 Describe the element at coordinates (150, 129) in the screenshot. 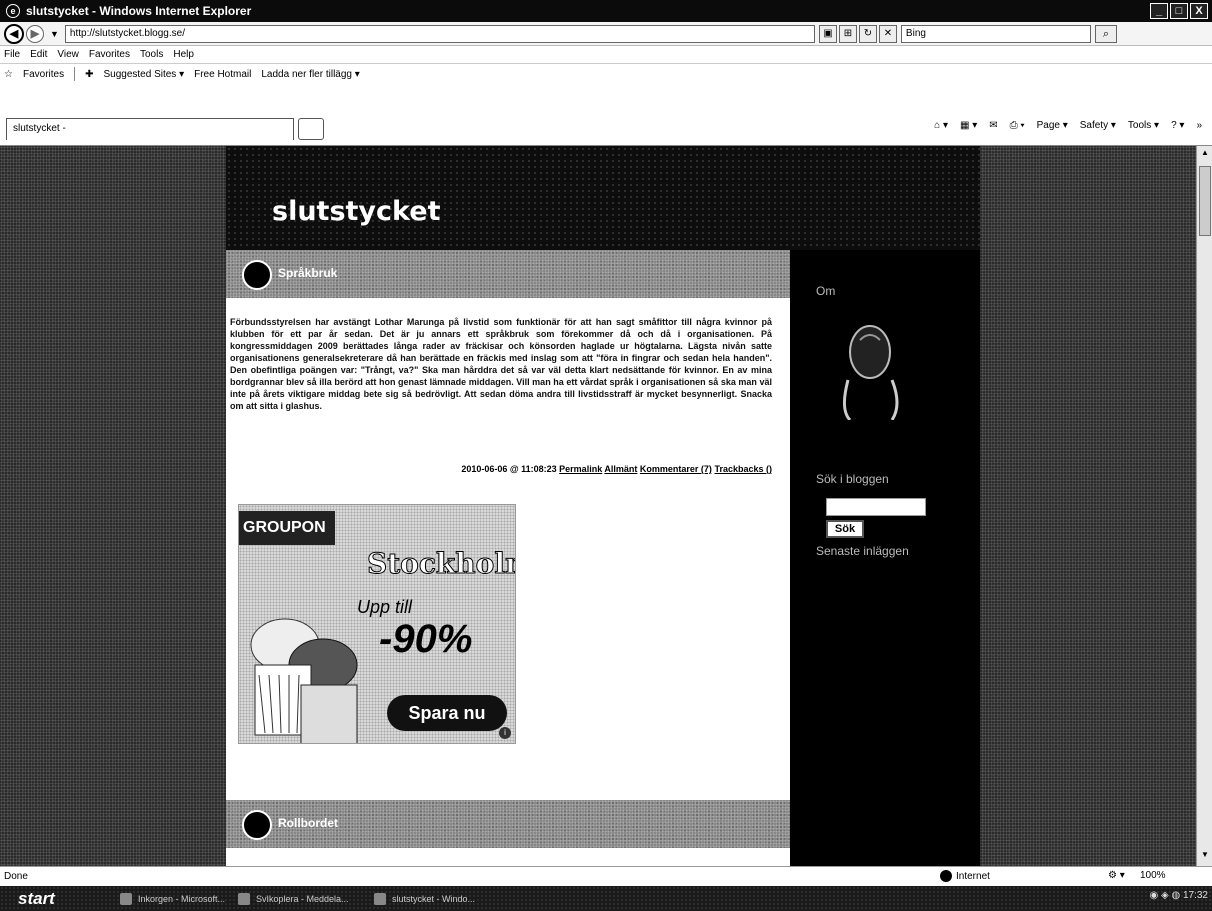

I see `tab-slutstycket: slutstycket -` at that location.